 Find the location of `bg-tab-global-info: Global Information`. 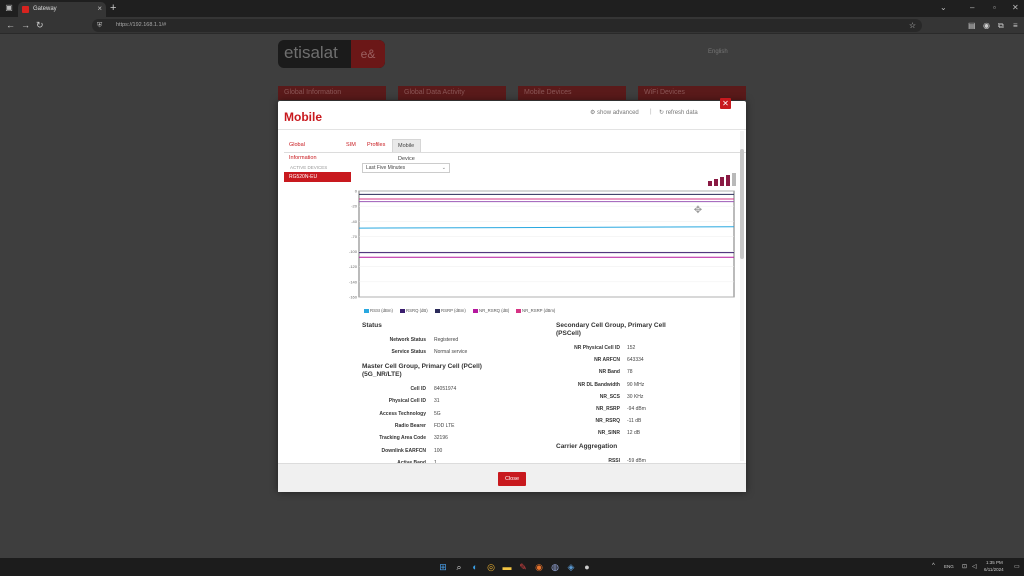

bg-tab-global-info: Global Information is located at coordinates (332, 93).